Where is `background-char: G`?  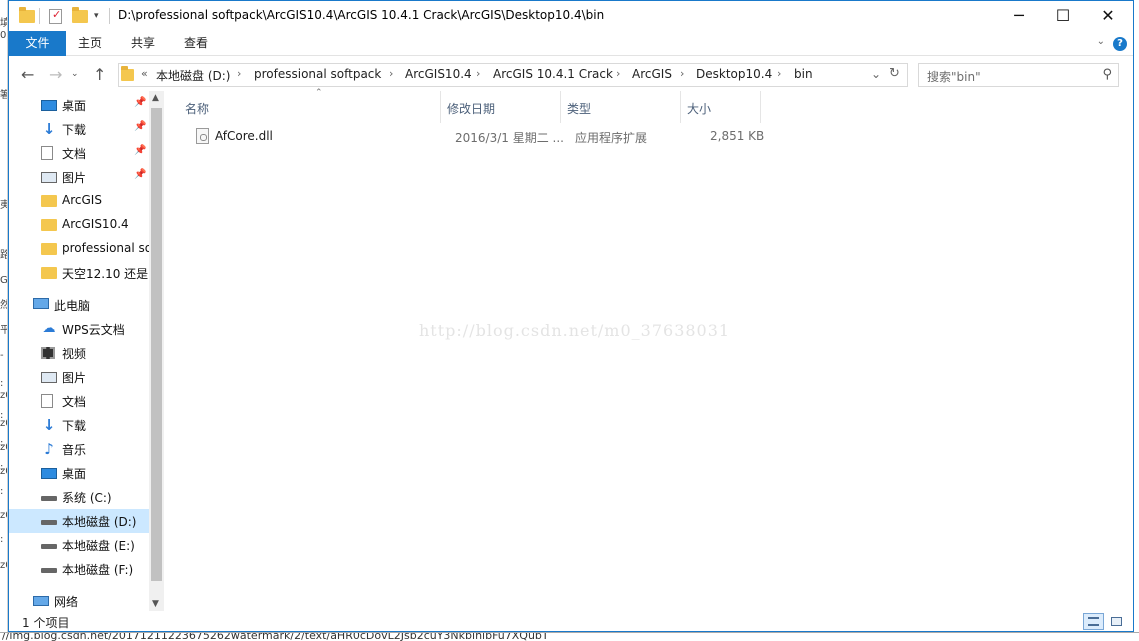
background-char: G is located at coordinates (4, 280).